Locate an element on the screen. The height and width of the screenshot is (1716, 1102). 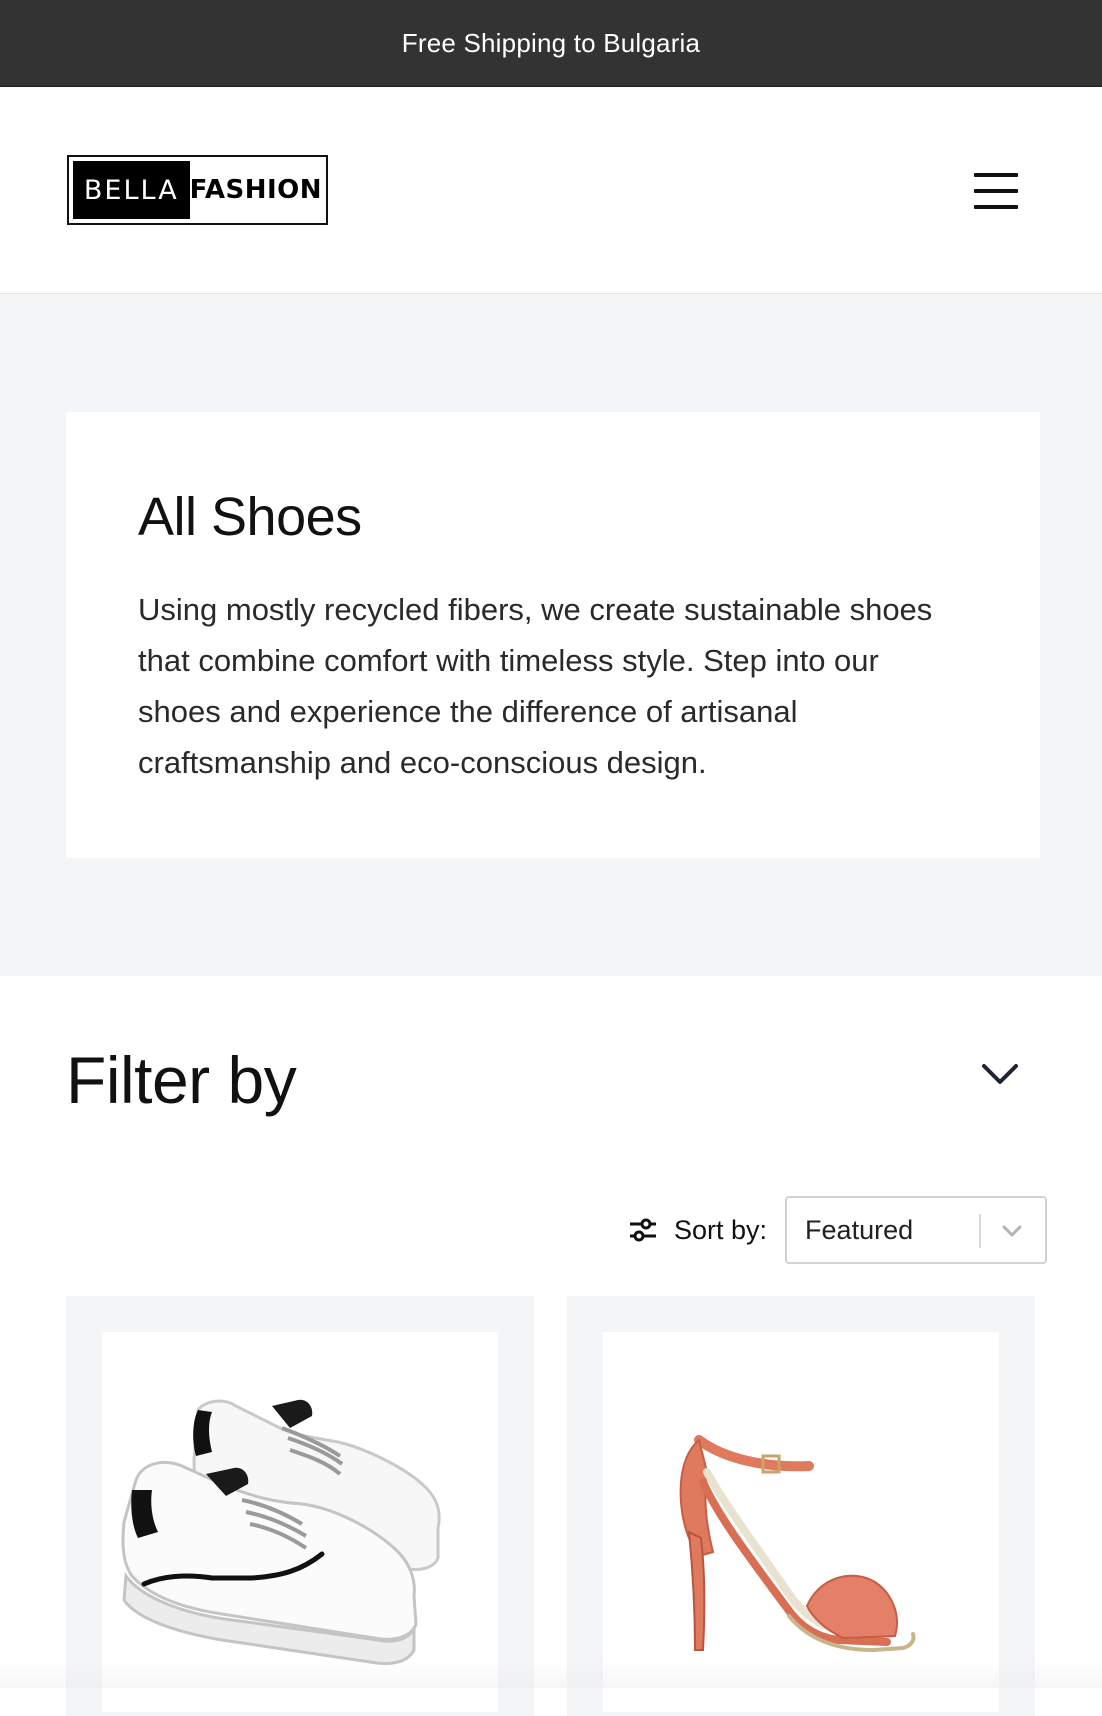
filter-heading: Filter by is located at coordinates (181, 1080).